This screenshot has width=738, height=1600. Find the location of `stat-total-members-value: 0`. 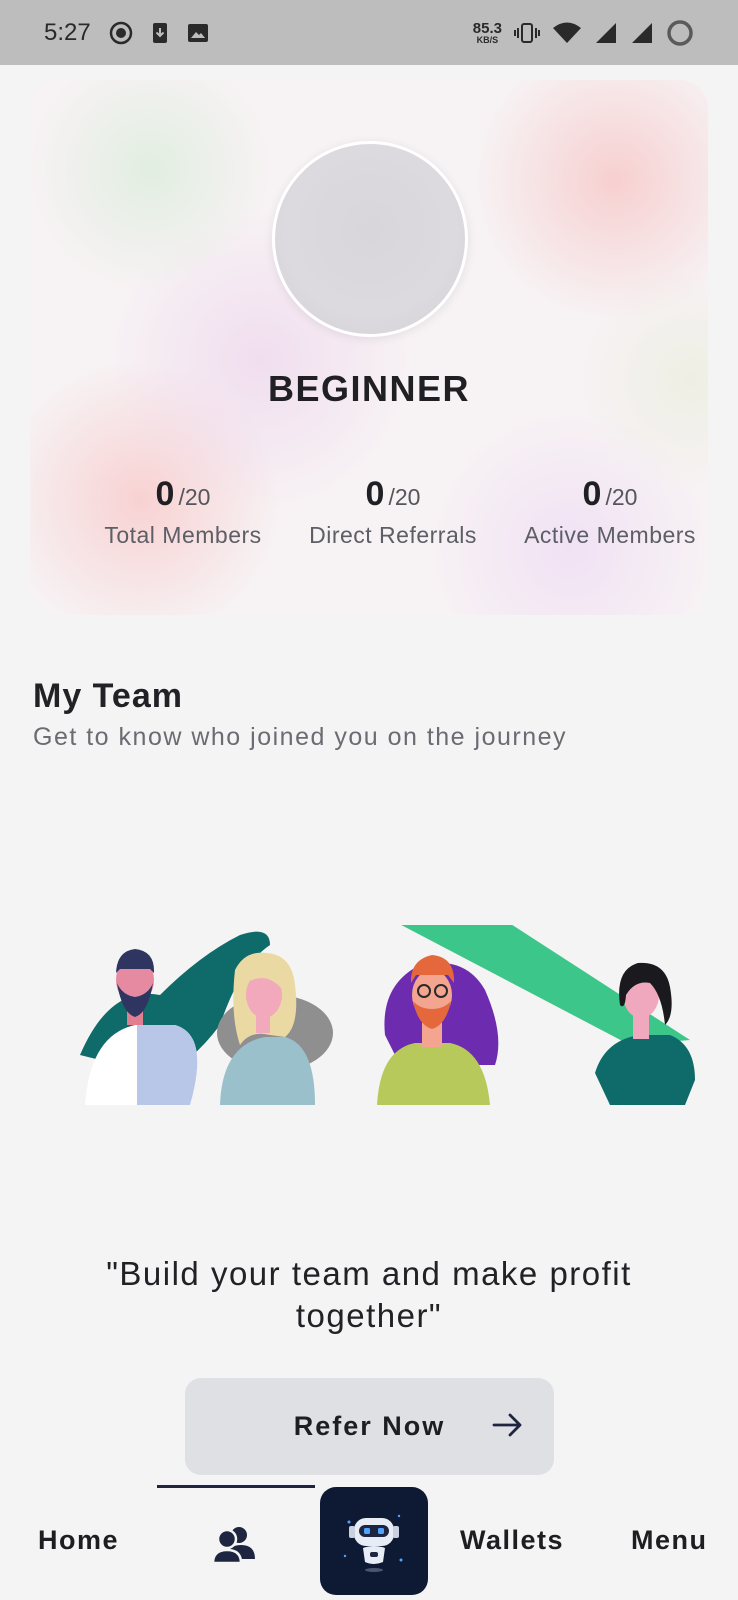

stat-total-members-value: 0 is located at coordinates (165, 494).